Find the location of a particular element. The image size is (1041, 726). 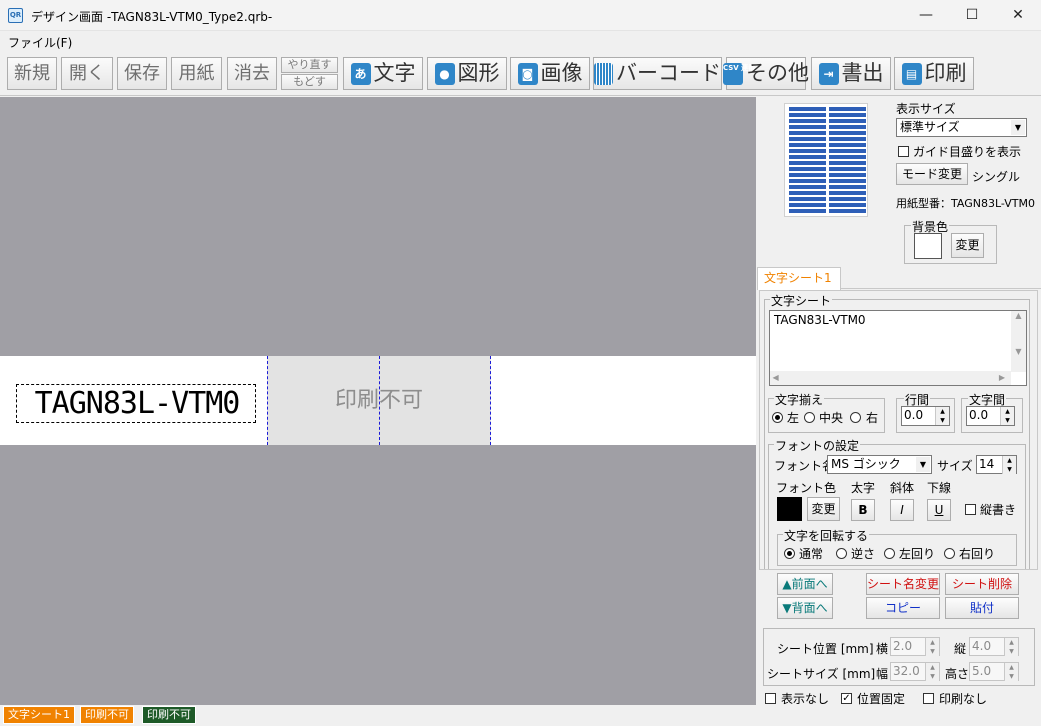

menu-file: ファイル(F) is located at coordinates (40, 42).